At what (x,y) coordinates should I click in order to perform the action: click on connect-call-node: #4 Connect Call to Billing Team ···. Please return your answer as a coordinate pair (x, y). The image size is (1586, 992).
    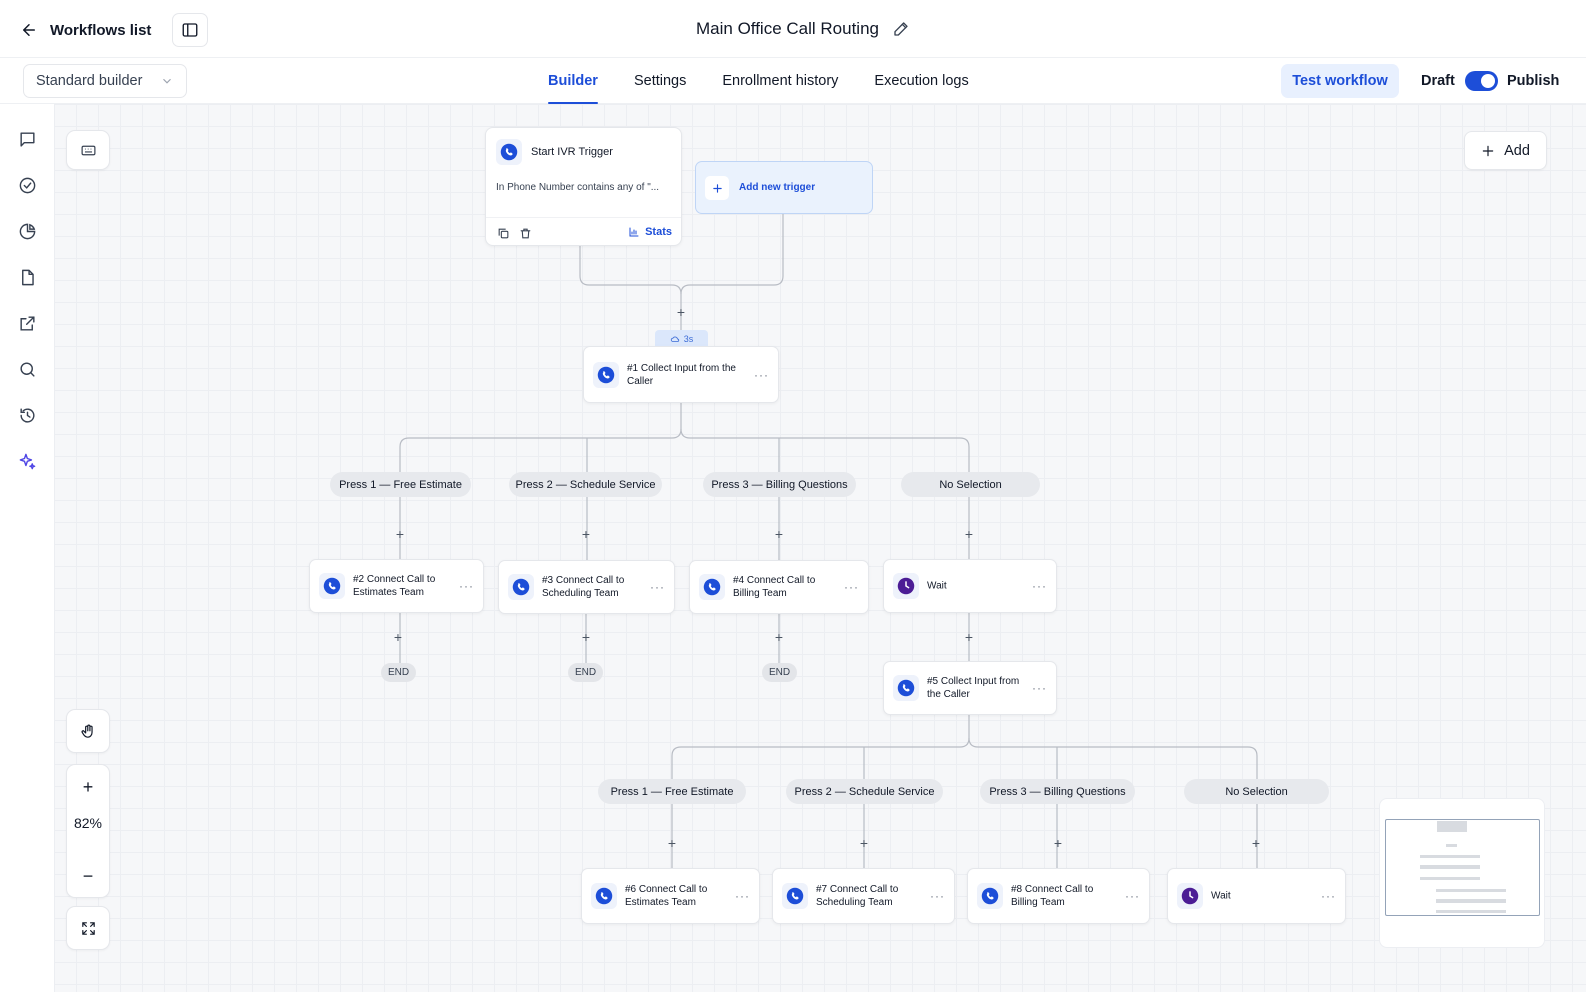
    Looking at the image, I should click on (779, 587).